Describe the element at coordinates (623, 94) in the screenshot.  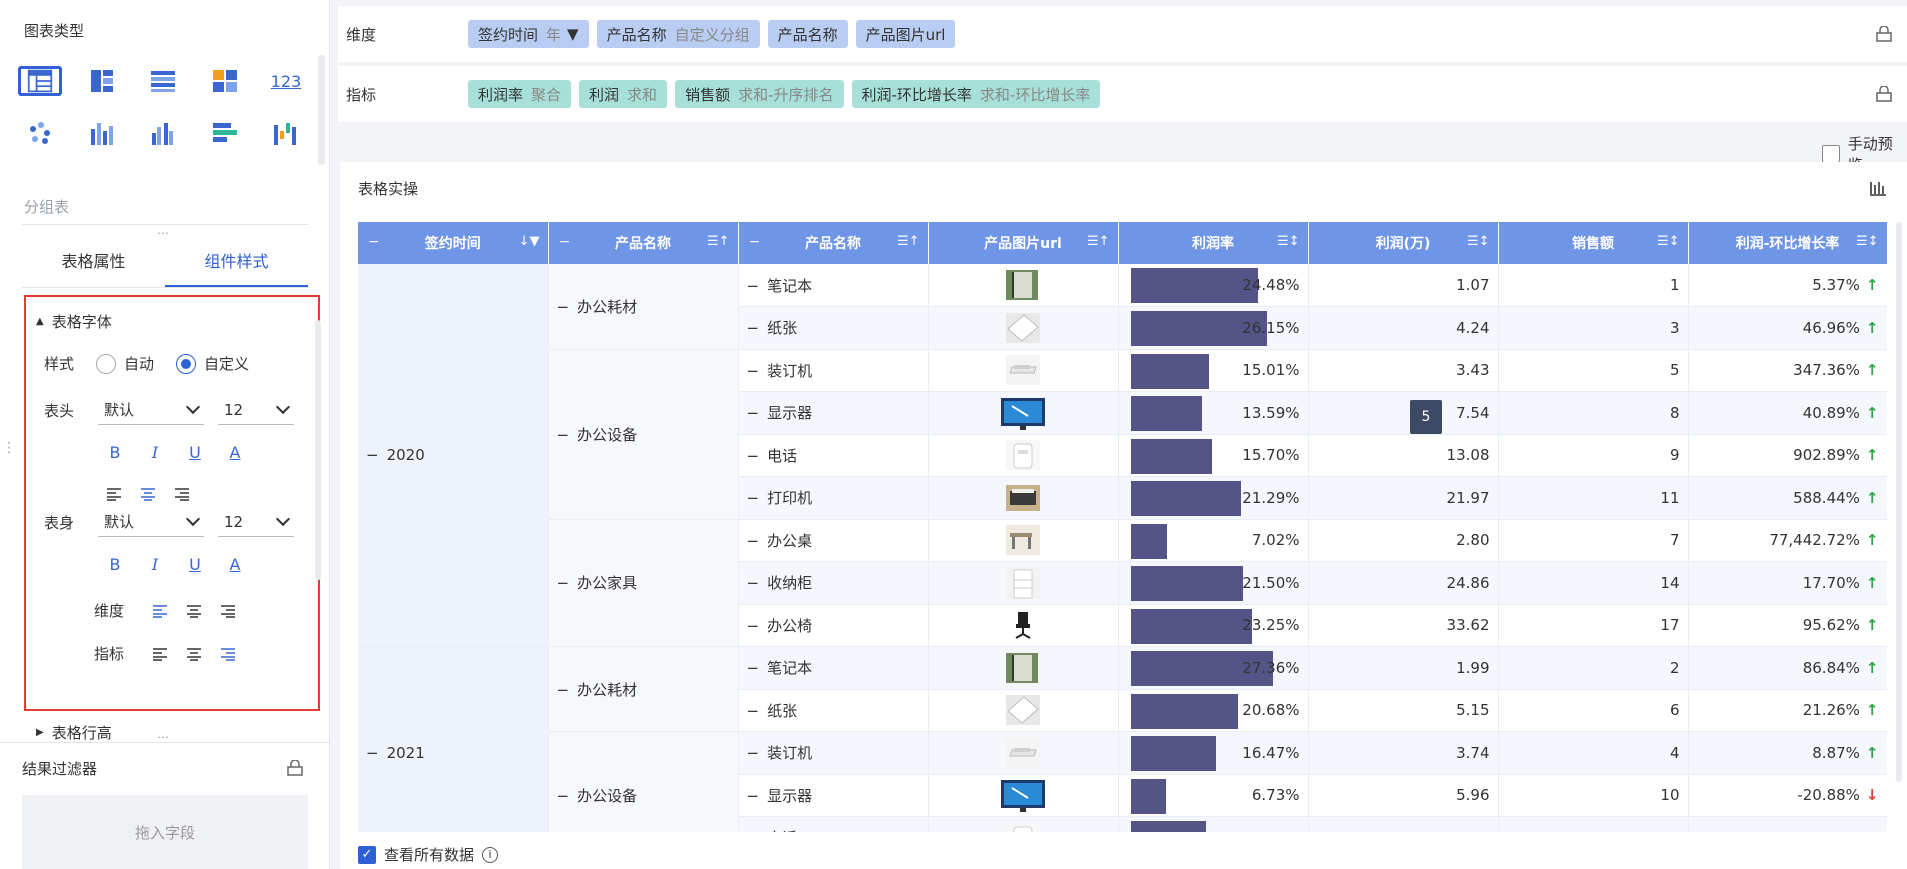
I see `metric-pill: 利润 求和` at that location.